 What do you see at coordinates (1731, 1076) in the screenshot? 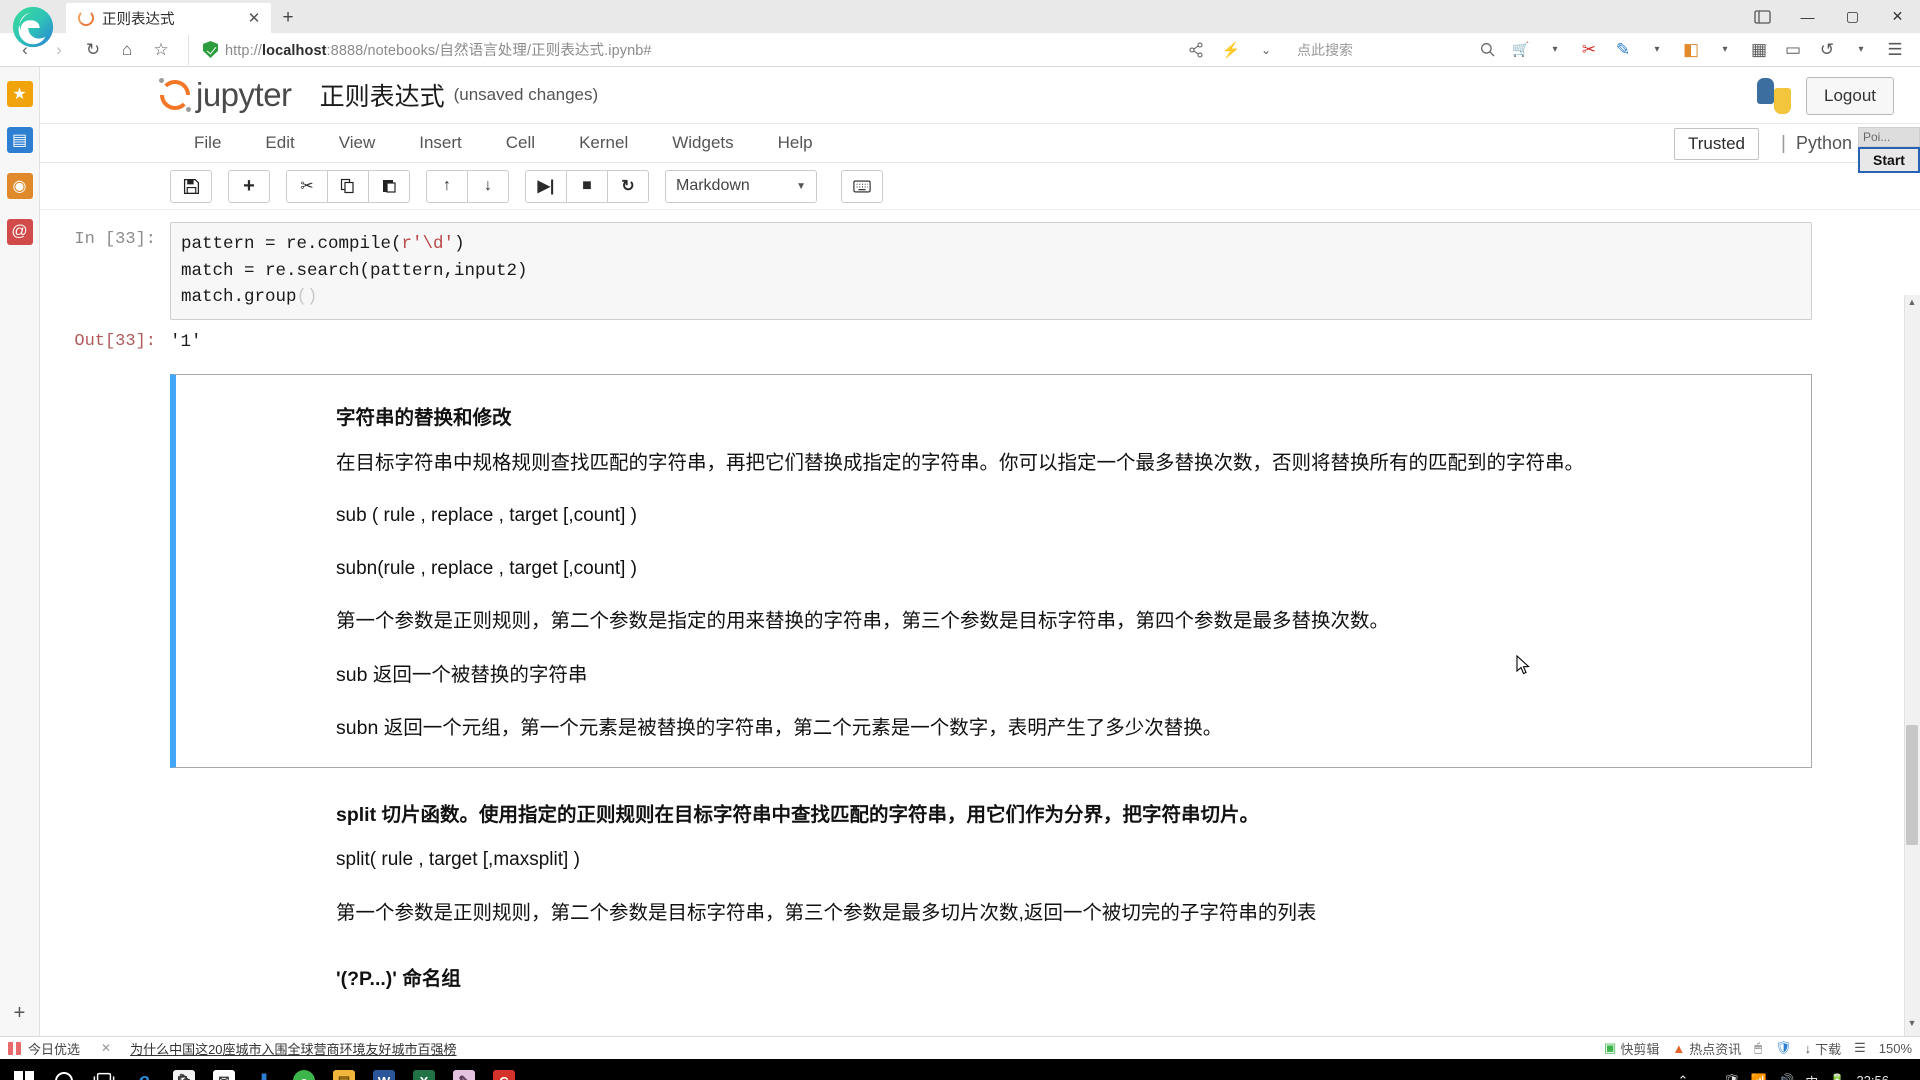
I see `tray-shield-icon: 🛡` at bounding box center [1731, 1076].